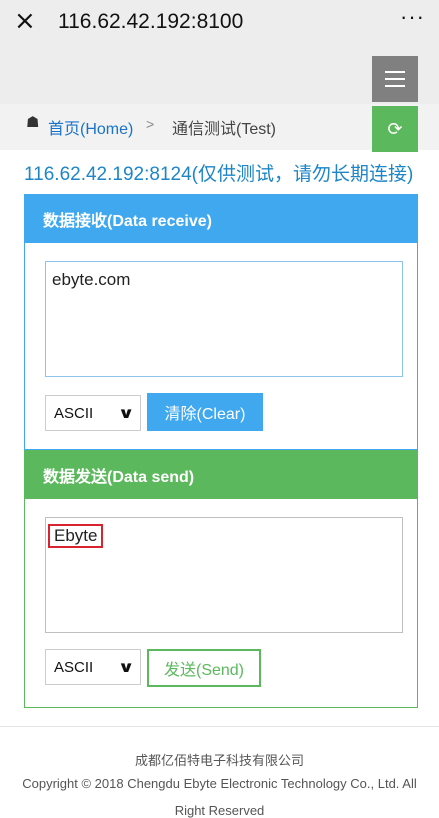 The width and height of the screenshot is (439, 818). What do you see at coordinates (412, 17) in the screenshot?
I see `more-options-icon: ···` at bounding box center [412, 17].